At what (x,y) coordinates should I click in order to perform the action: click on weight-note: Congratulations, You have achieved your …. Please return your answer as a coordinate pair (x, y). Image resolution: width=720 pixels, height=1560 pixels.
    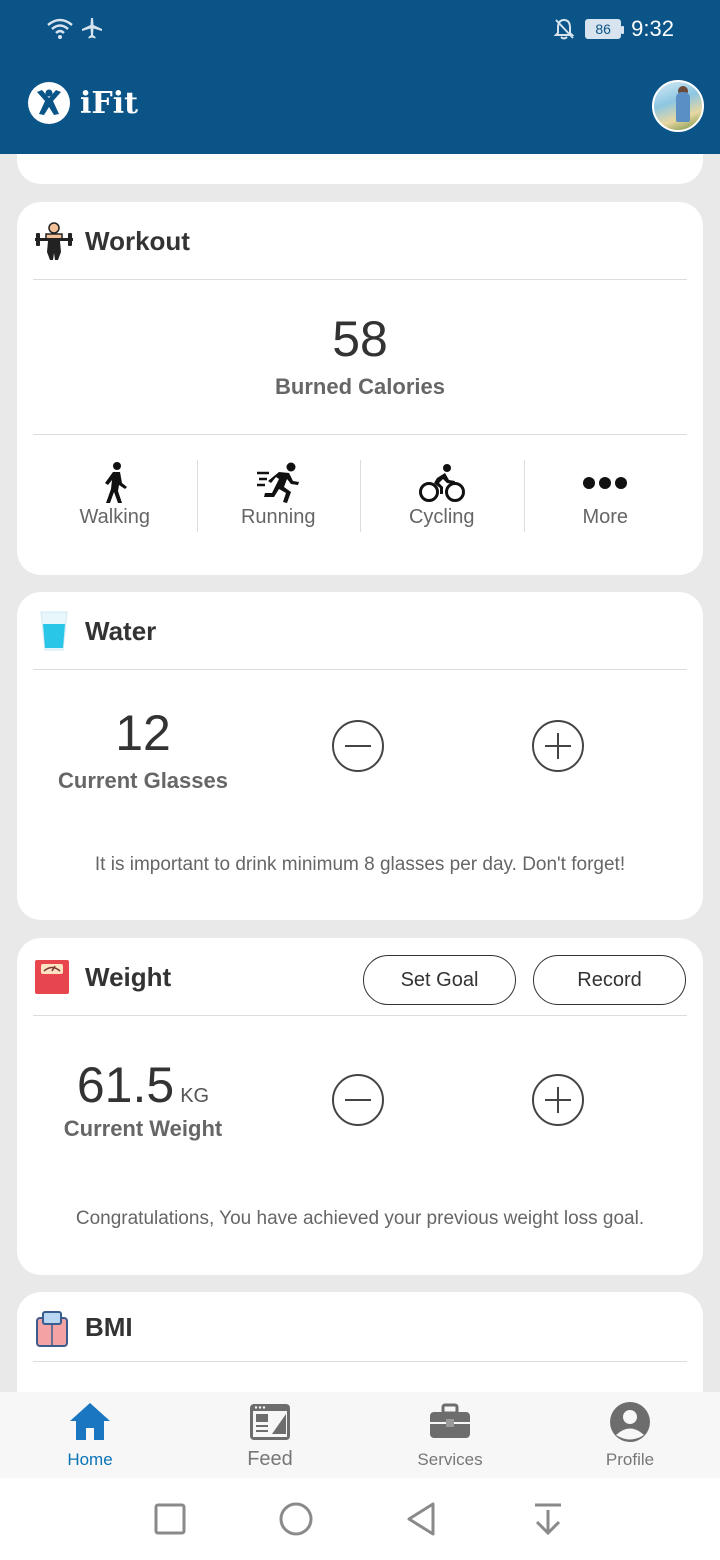
    Looking at the image, I should click on (360, 1218).